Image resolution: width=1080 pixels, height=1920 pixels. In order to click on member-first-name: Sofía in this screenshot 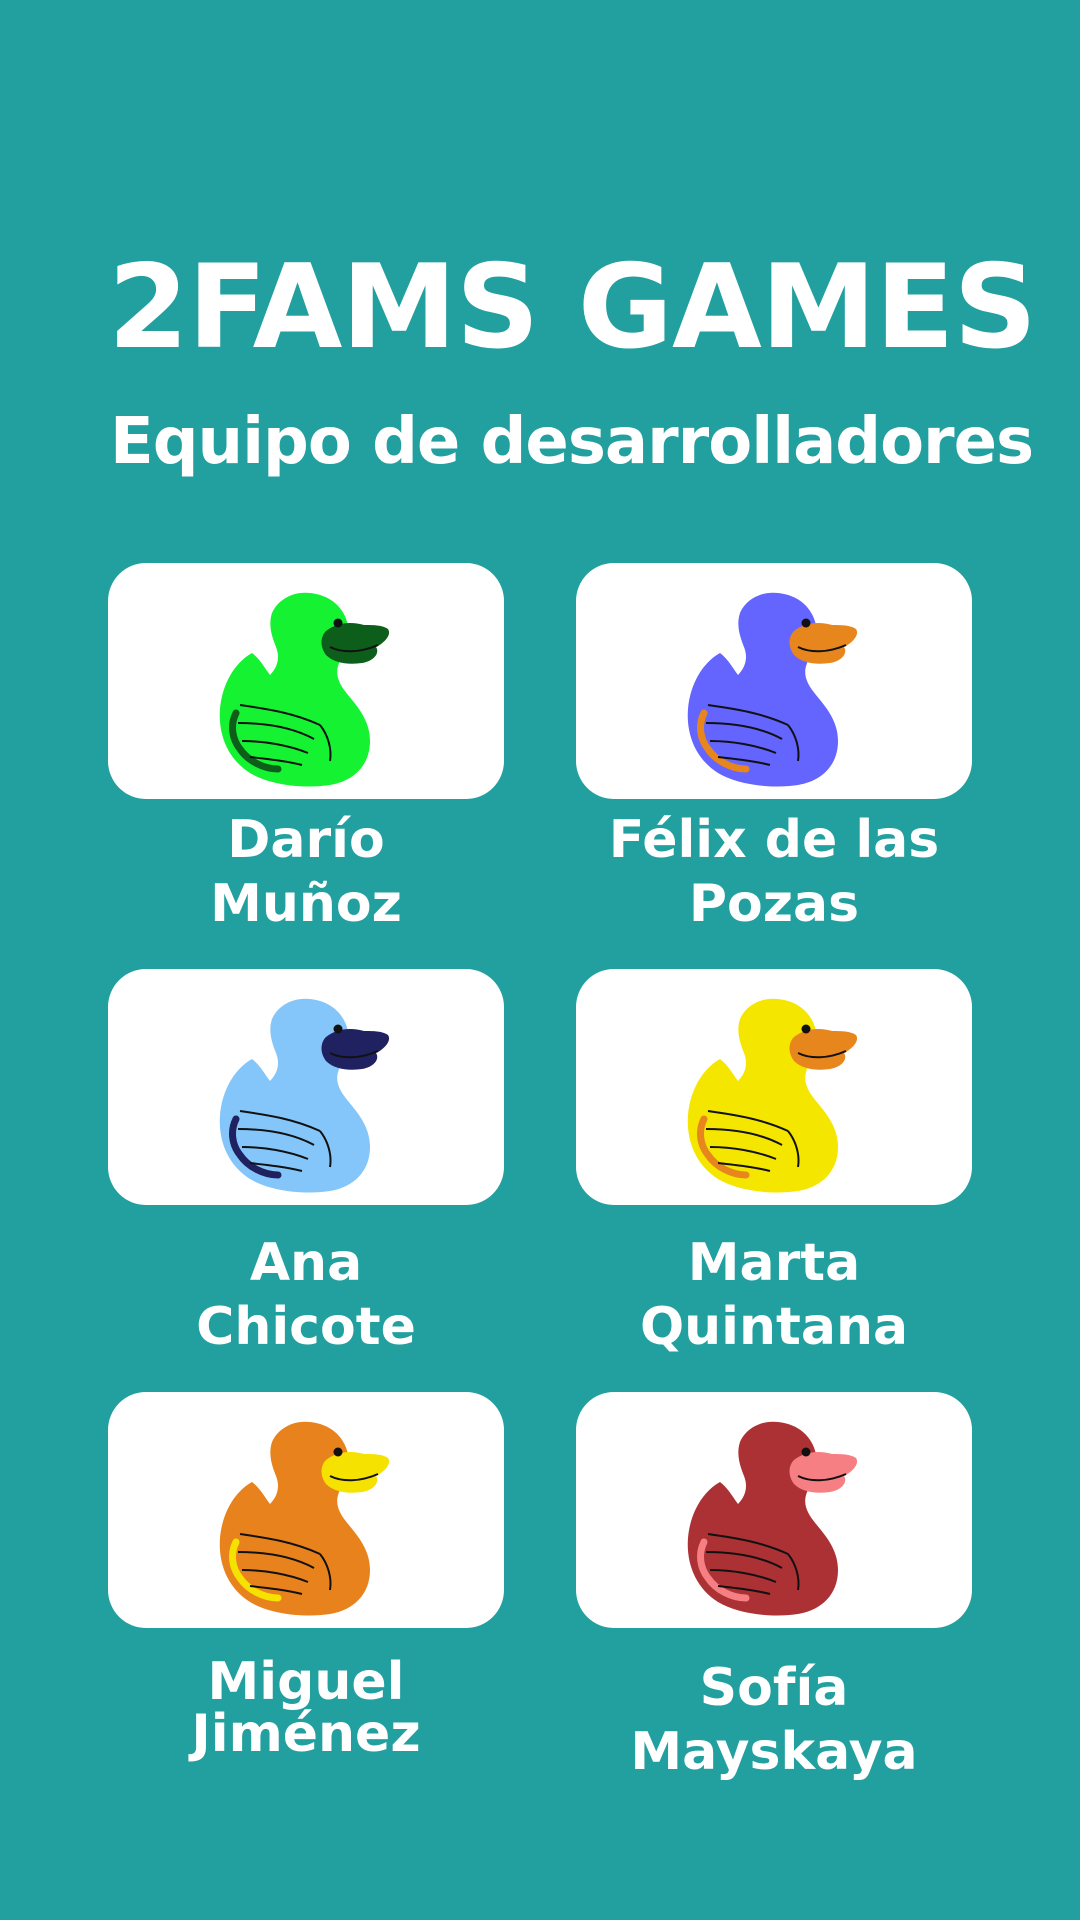, I will do `click(774, 1688)`.